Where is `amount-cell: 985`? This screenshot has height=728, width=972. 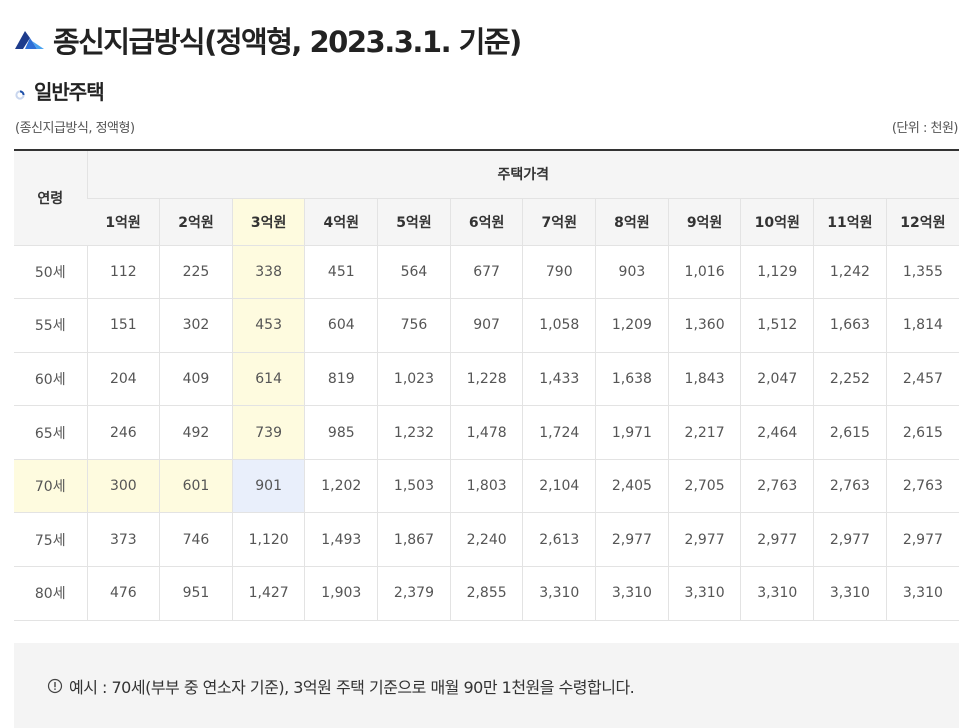
amount-cell: 985 is located at coordinates (341, 432).